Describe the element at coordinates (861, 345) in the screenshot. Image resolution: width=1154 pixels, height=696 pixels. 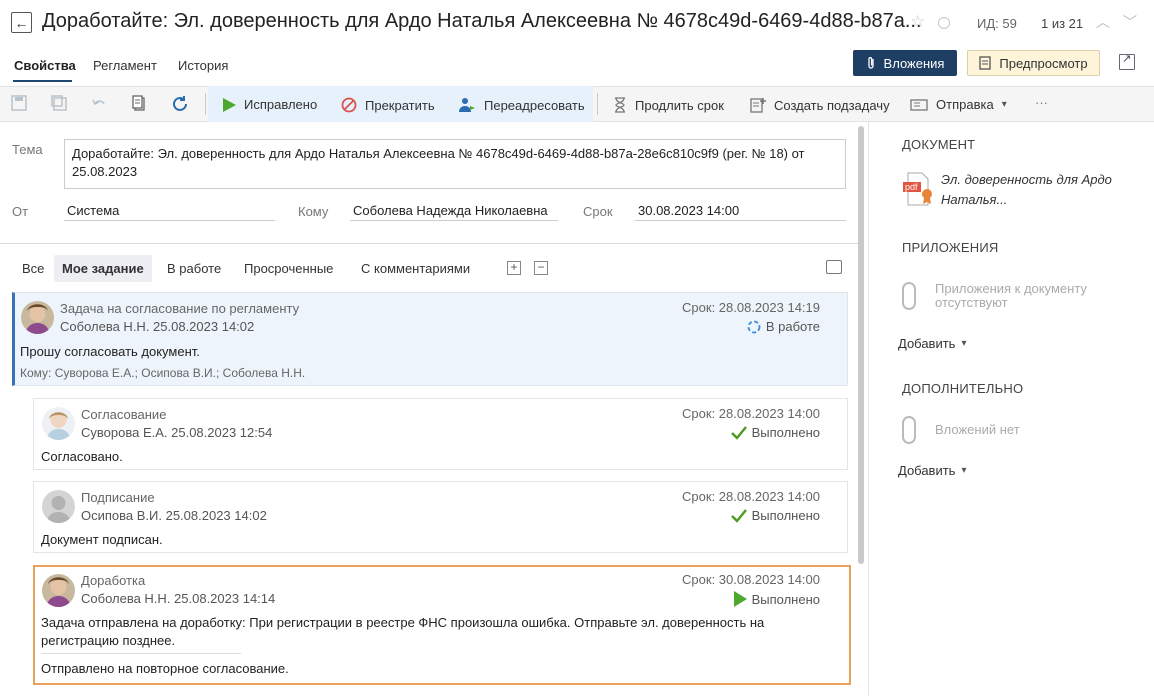
I see `scrollbar-thumb` at that location.